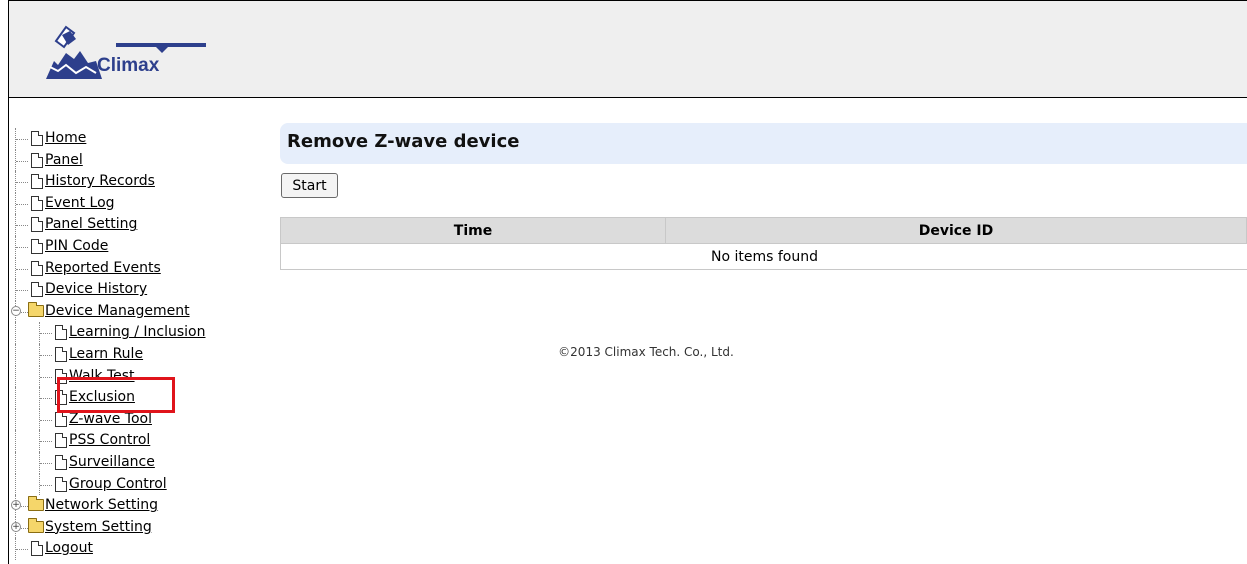 Image resolution: width=1247 pixels, height=564 pixels. I want to click on sidebar-item-label: History Records, so click(100, 182).